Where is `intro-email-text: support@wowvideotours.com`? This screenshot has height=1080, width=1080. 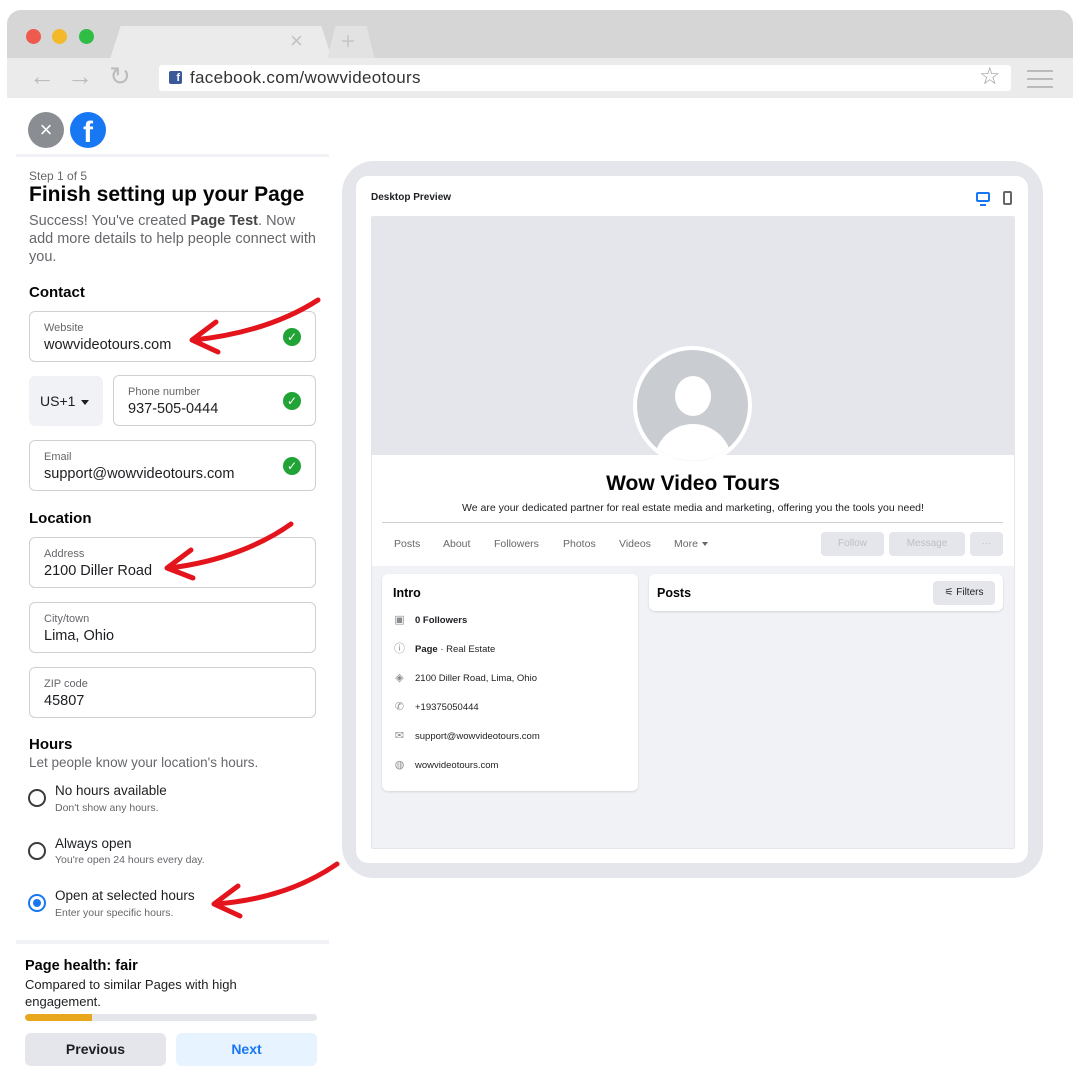 intro-email-text: support@wowvideotours.com is located at coordinates (477, 736).